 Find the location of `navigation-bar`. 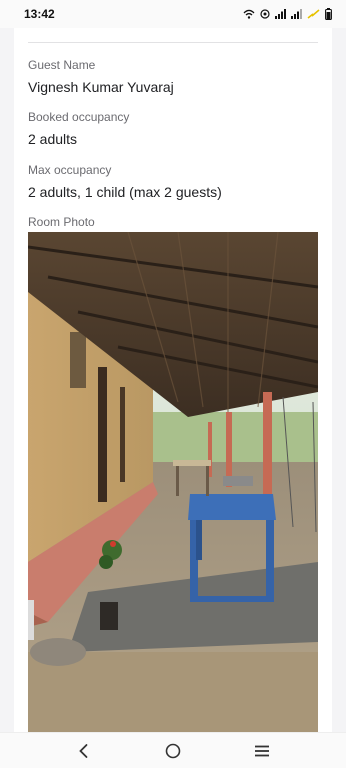

navigation-bar is located at coordinates (173, 750).